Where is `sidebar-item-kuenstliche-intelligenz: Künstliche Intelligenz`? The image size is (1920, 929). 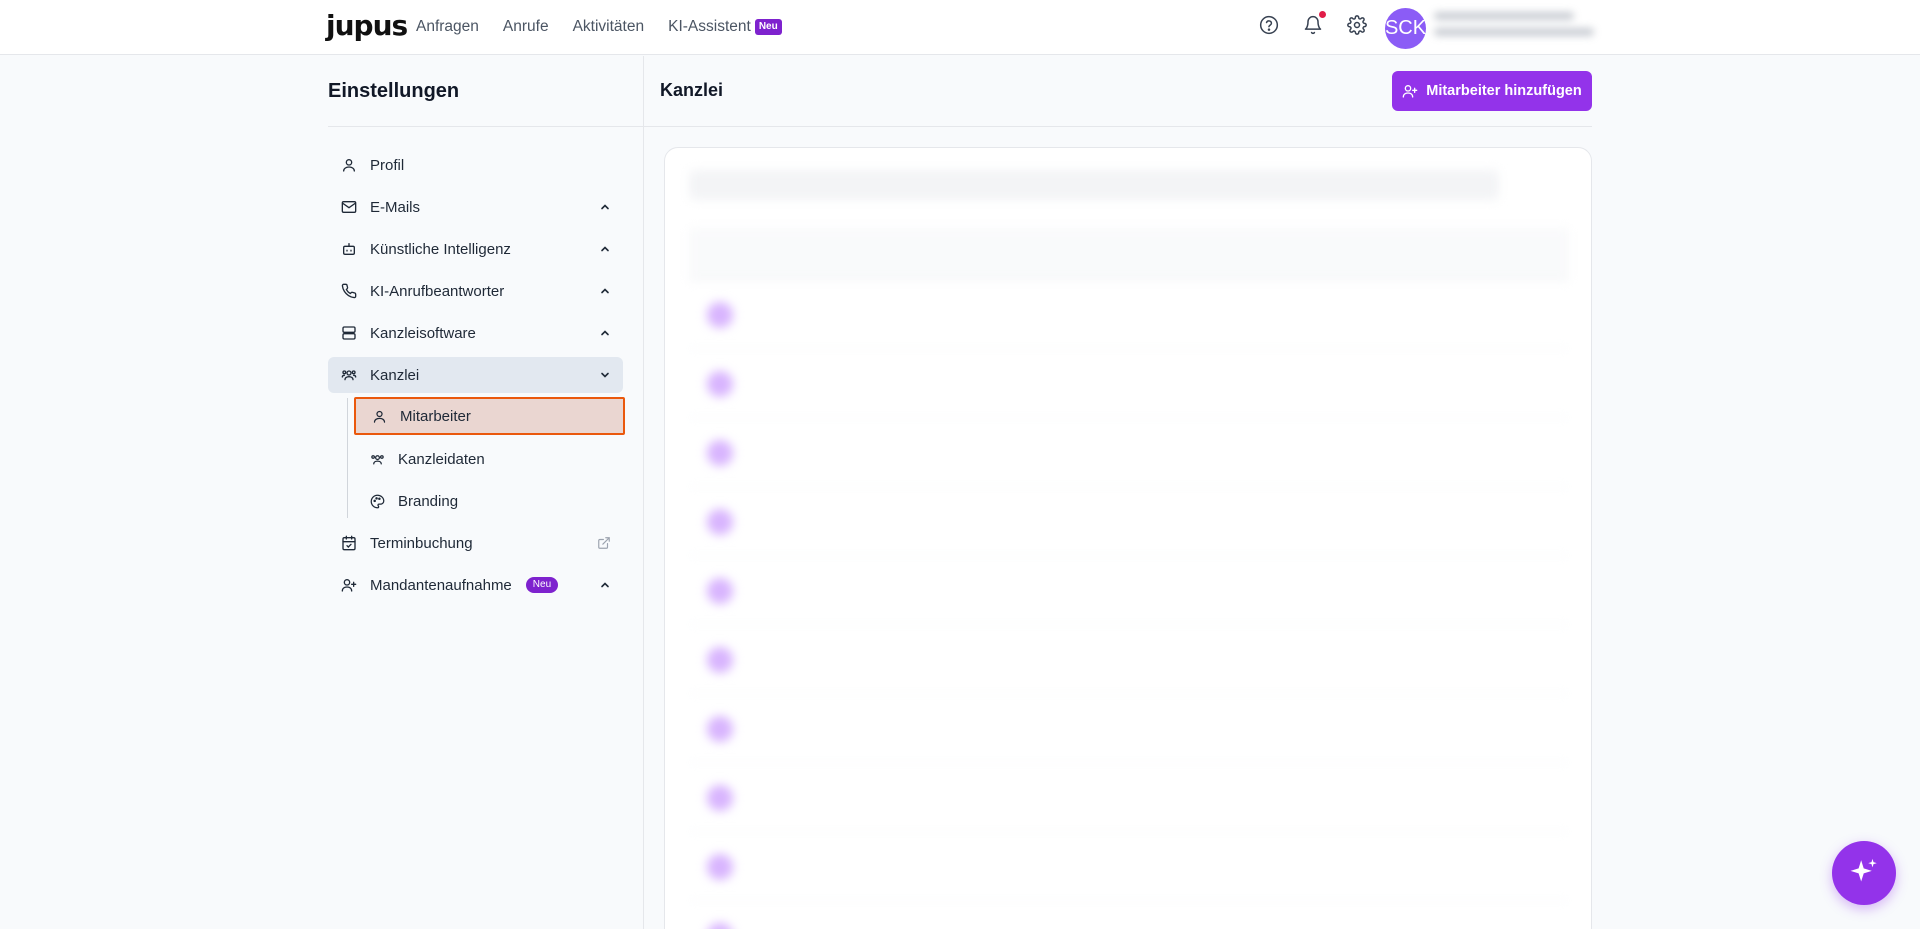 sidebar-item-kuenstliche-intelligenz: Künstliche Intelligenz is located at coordinates (475, 249).